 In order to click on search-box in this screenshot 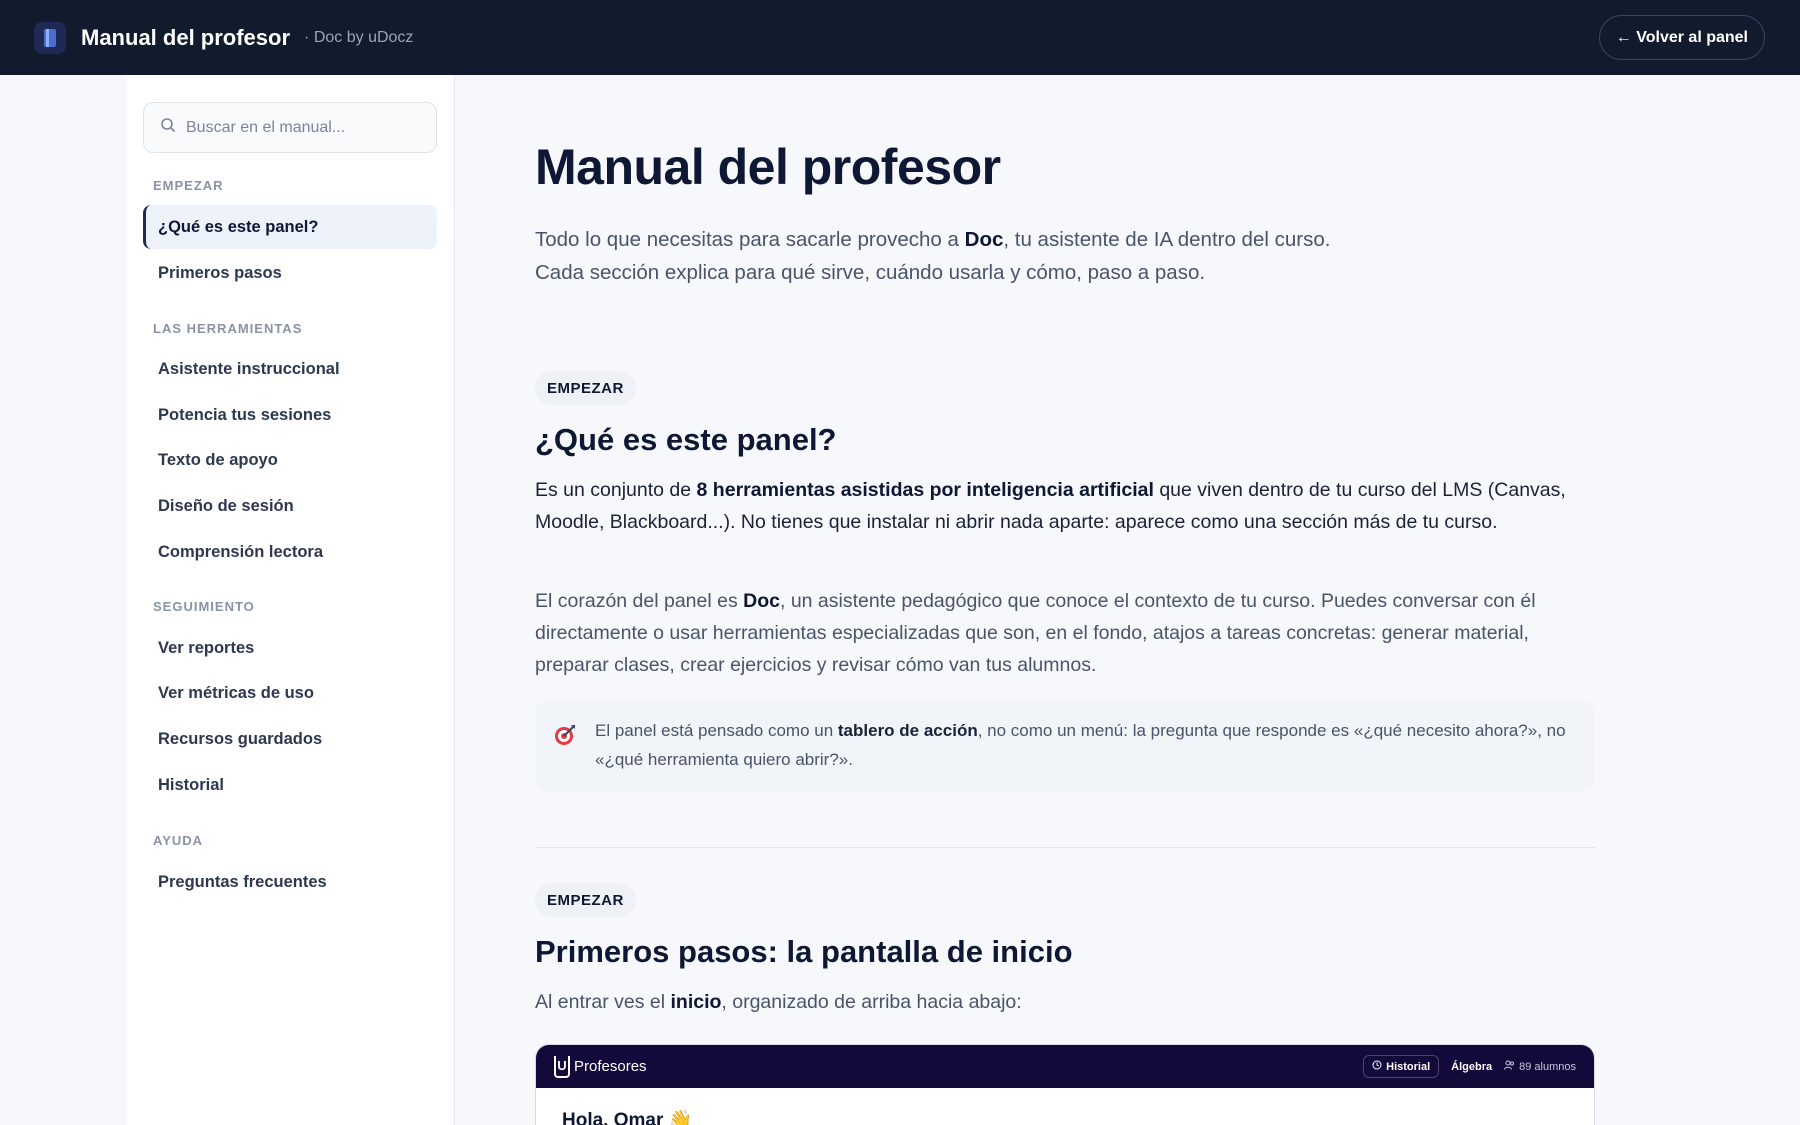, I will do `click(290, 127)`.